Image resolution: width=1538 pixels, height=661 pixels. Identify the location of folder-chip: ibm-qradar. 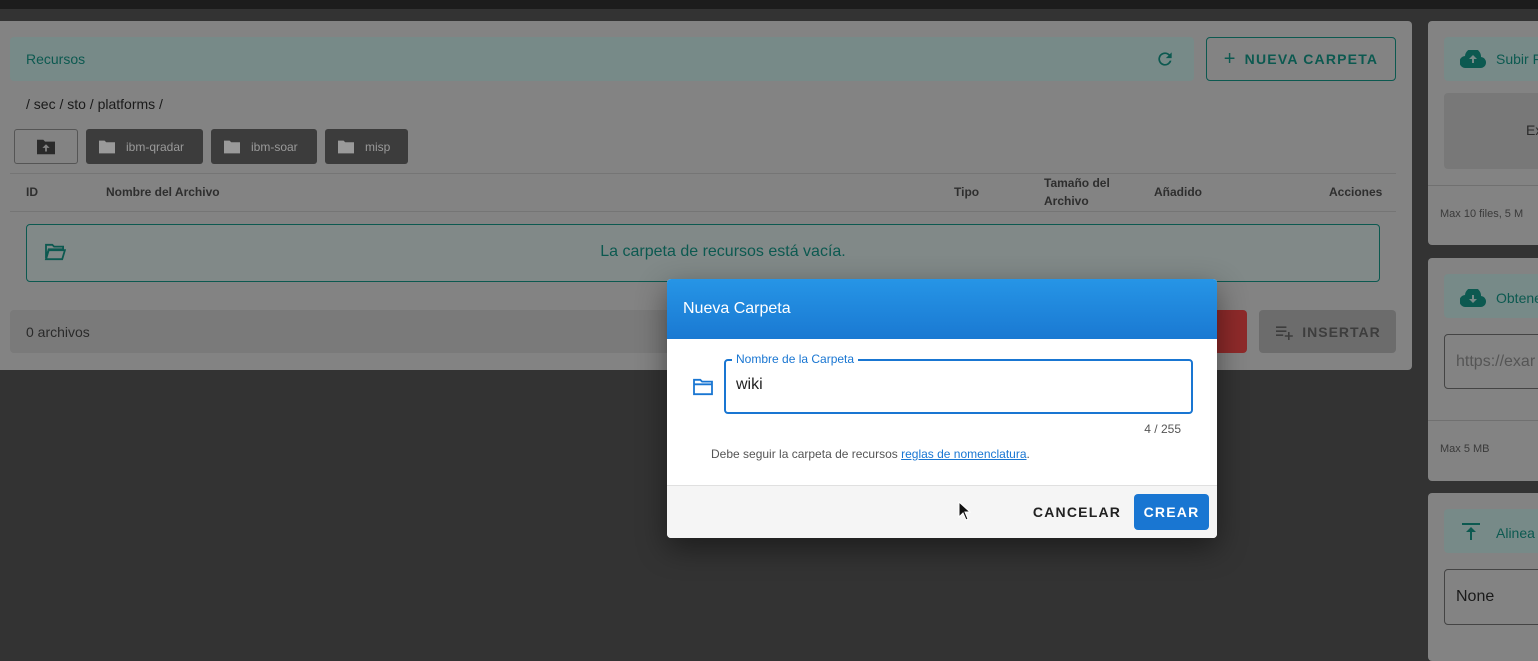
(144, 146).